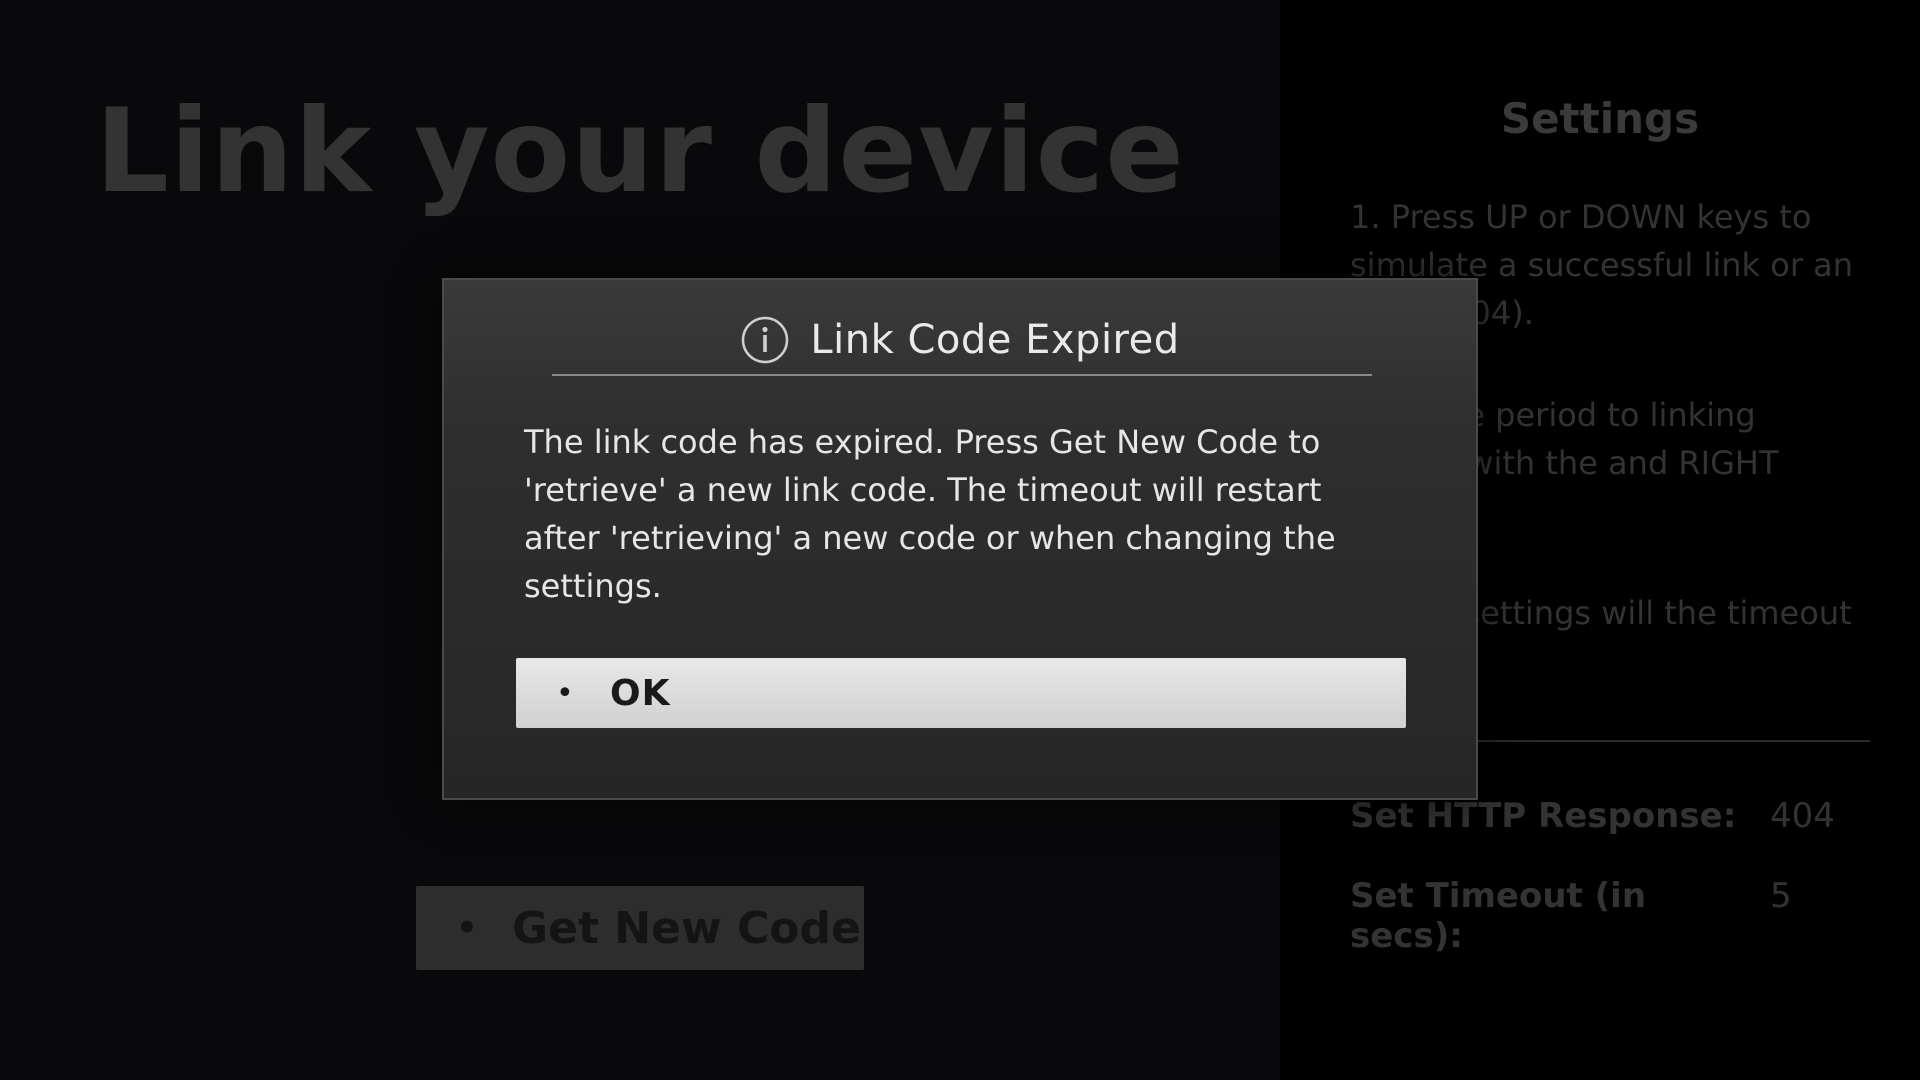 The width and height of the screenshot is (1920, 1080). Describe the element at coordinates (765, 340) in the screenshot. I see `info-icon` at that location.